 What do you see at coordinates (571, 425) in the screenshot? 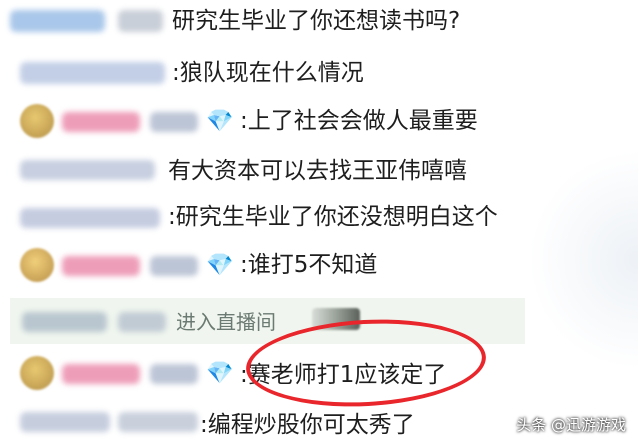
I see `watermark: 头条 @迅游游戏` at bounding box center [571, 425].